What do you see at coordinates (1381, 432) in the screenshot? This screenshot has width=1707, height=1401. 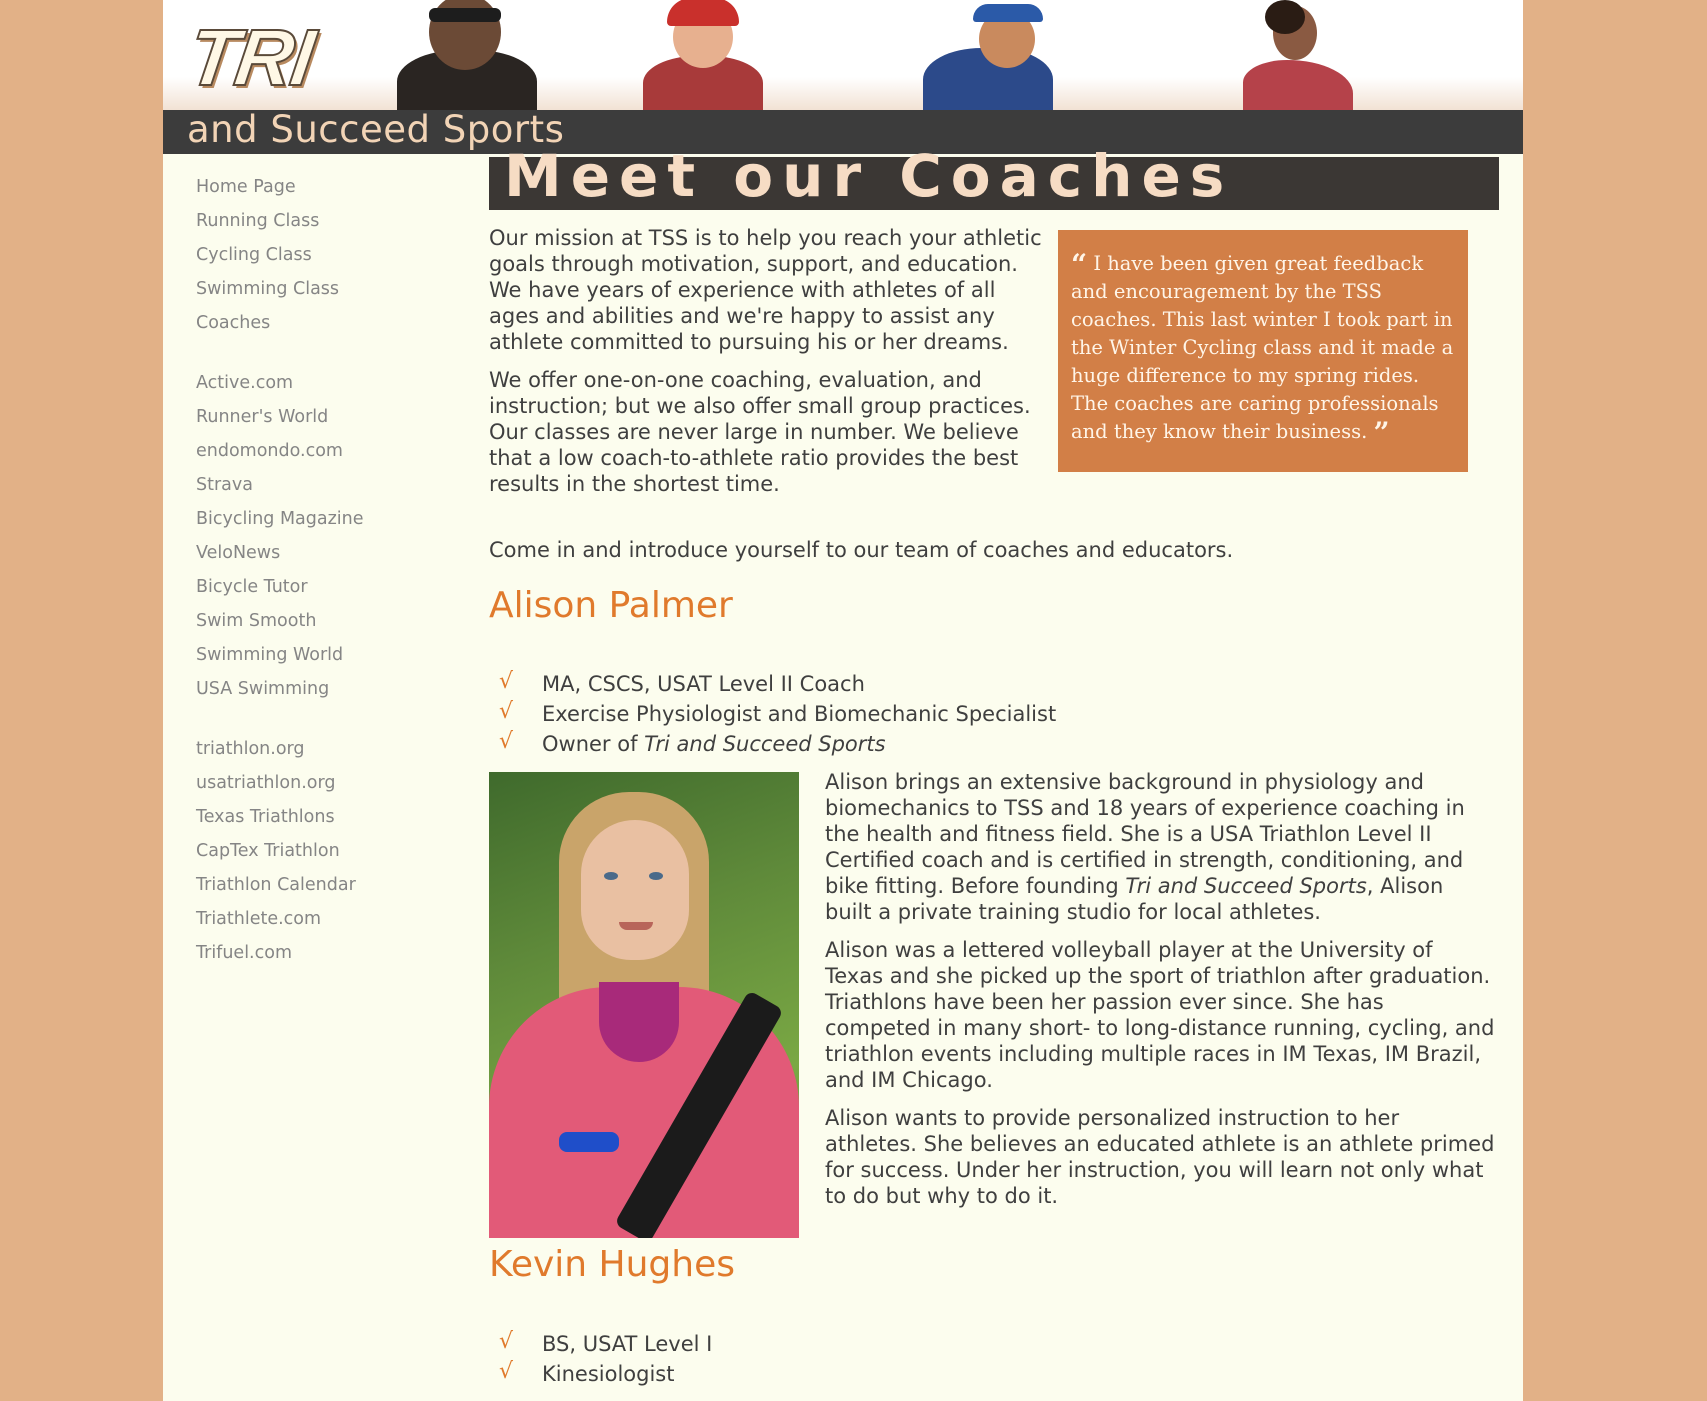 I see `close-quote-mark: ”` at bounding box center [1381, 432].